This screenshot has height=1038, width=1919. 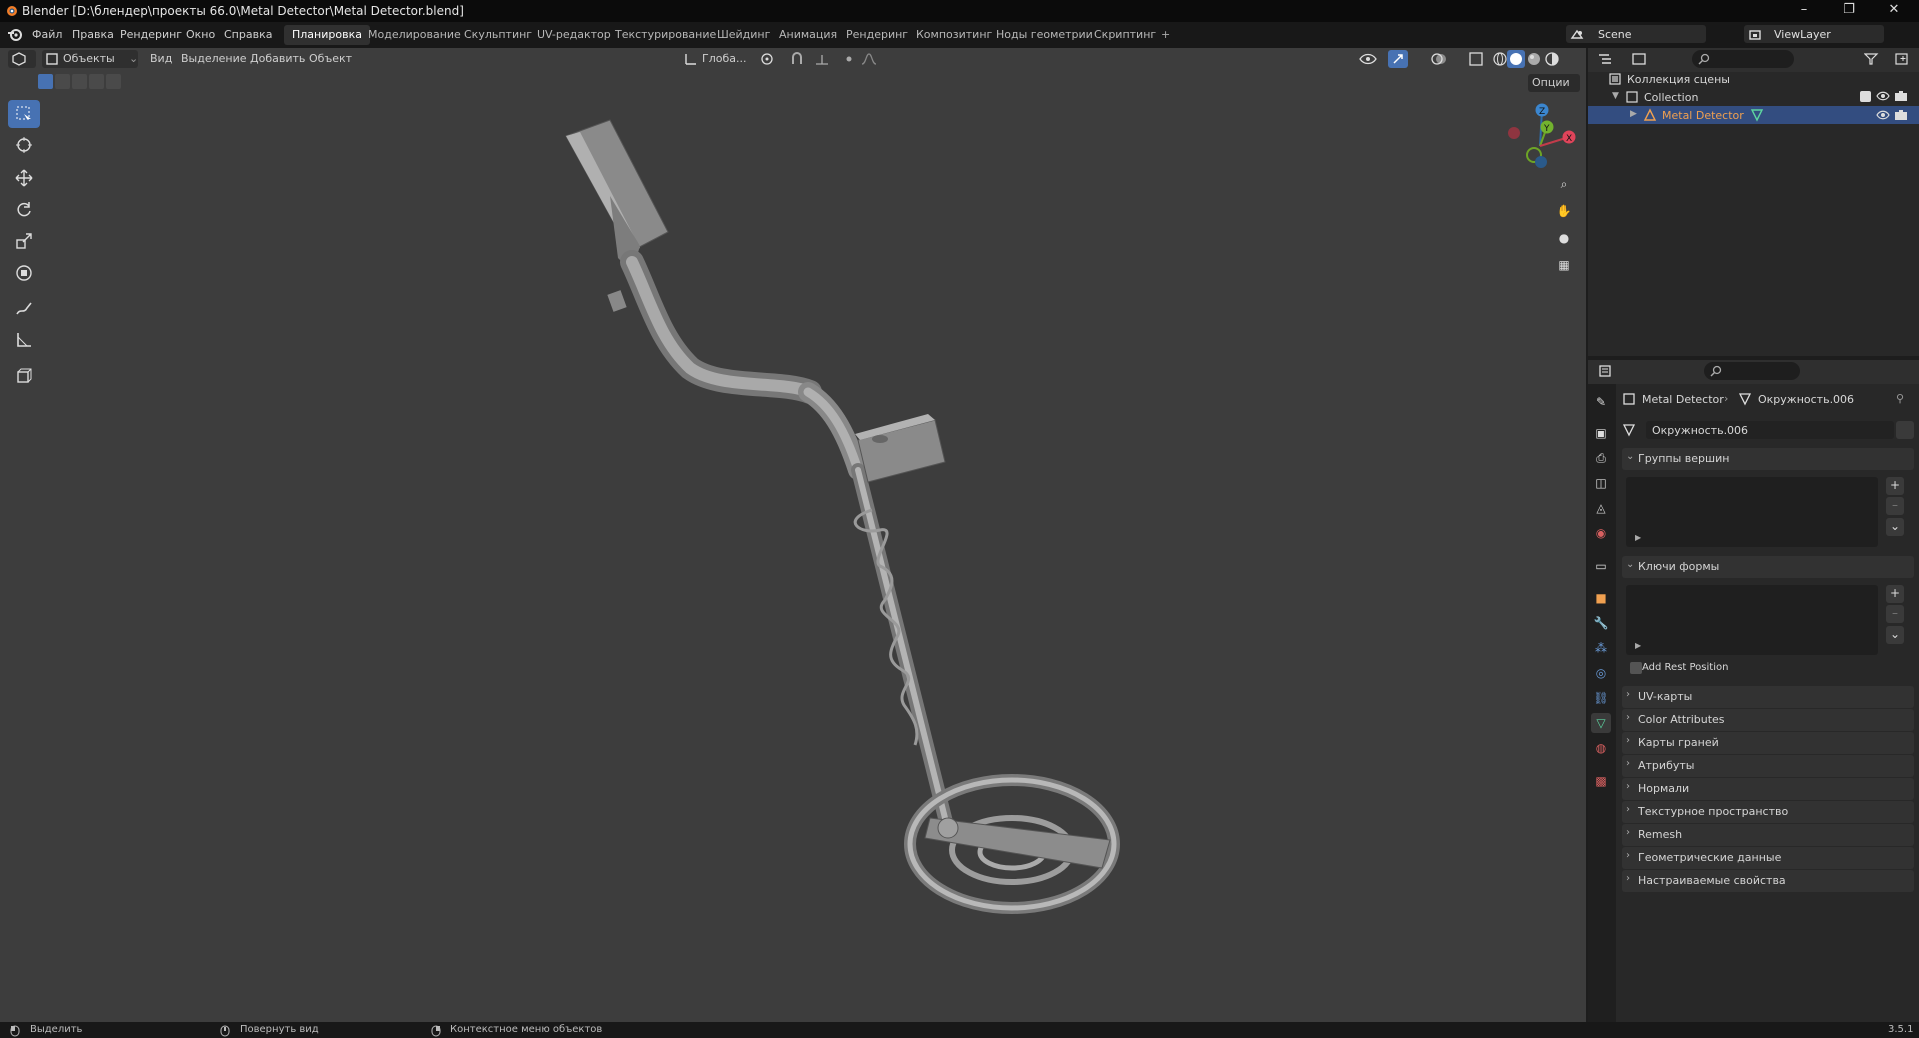 What do you see at coordinates (1601, 748) in the screenshot?
I see `material-tab-icon: ◍` at bounding box center [1601, 748].